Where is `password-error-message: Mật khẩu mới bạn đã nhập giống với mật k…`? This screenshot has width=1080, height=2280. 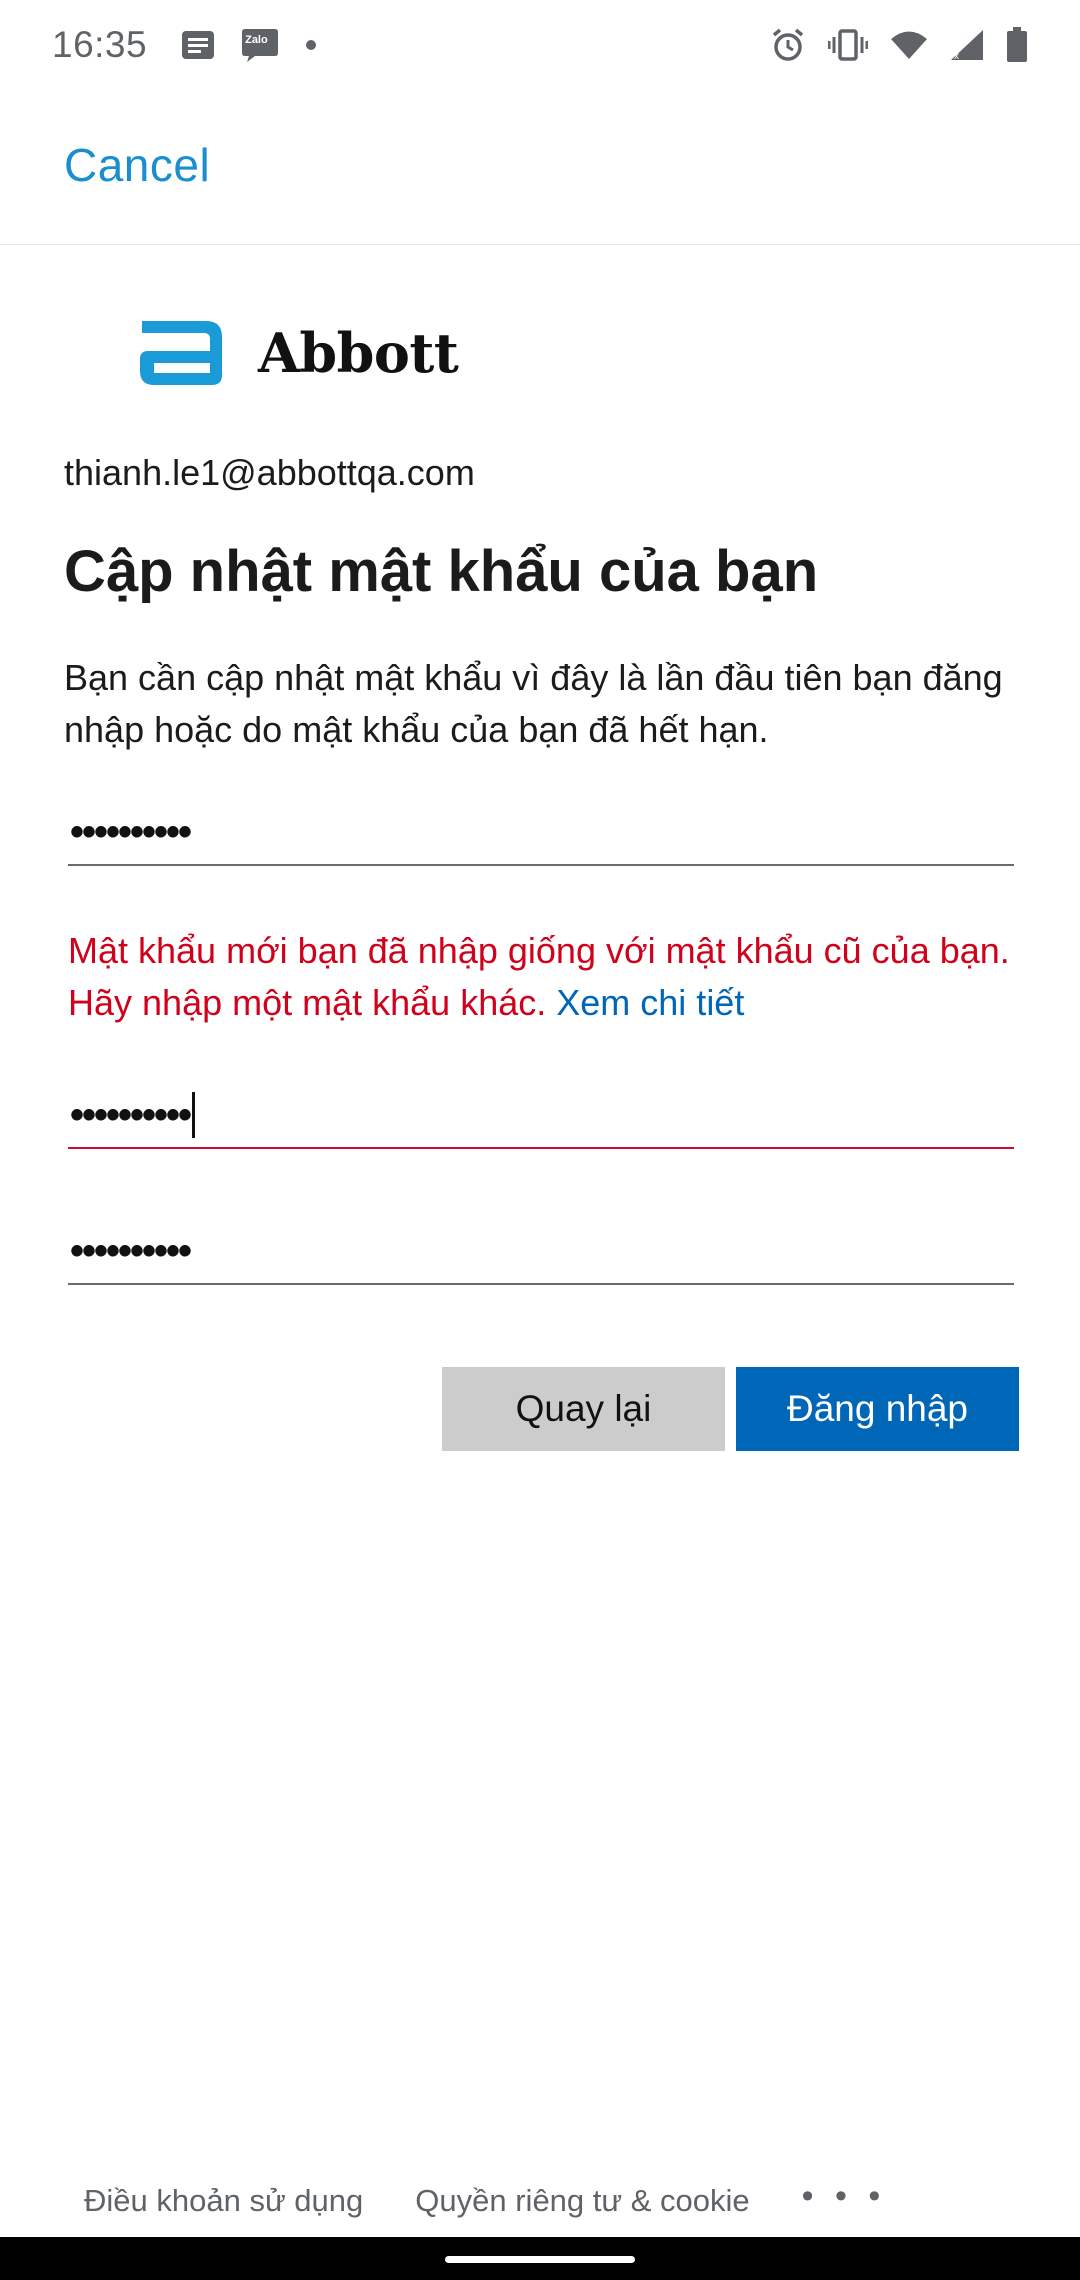
password-error-message: Mật khẩu mới bạn đã nhập giống với mật k… is located at coordinates (548, 977).